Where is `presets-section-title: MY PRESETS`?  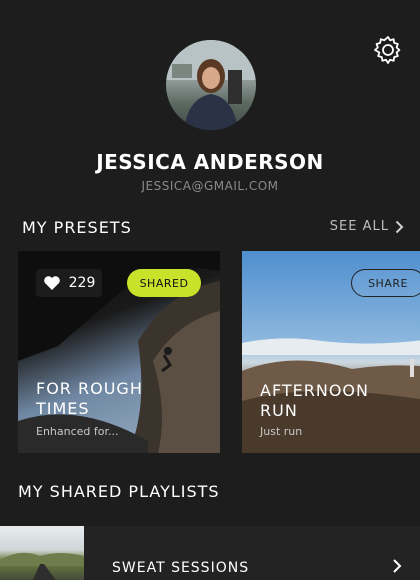 presets-section-title: MY PRESETS is located at coordinates (77, 227).